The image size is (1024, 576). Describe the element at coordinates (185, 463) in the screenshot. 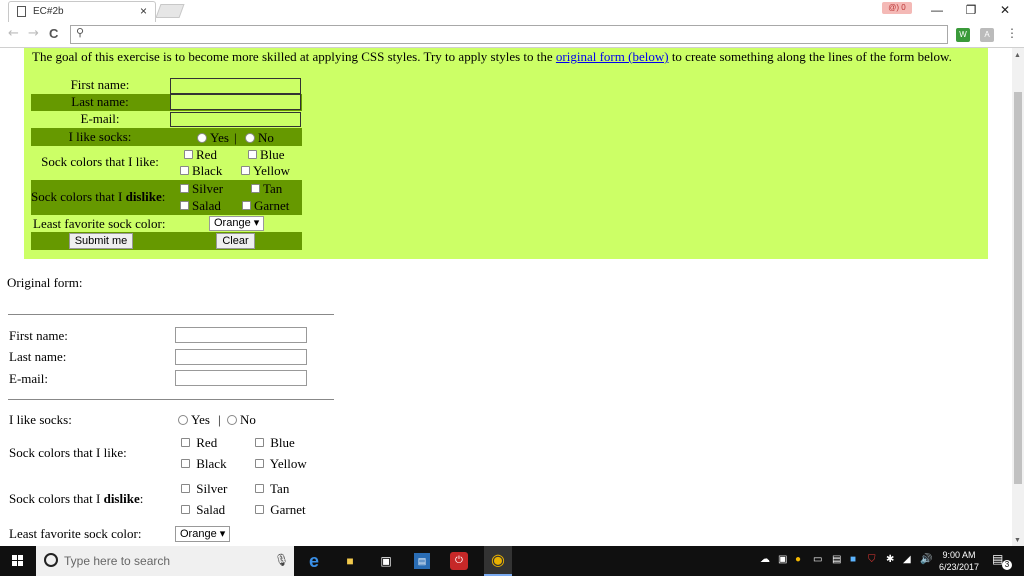

I see `orig-black-checkbox` at that location.